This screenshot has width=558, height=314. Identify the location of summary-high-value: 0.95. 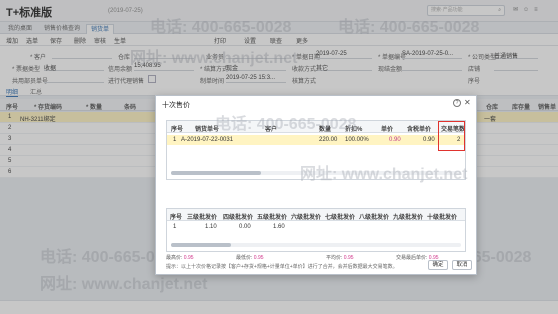
(188, 258).